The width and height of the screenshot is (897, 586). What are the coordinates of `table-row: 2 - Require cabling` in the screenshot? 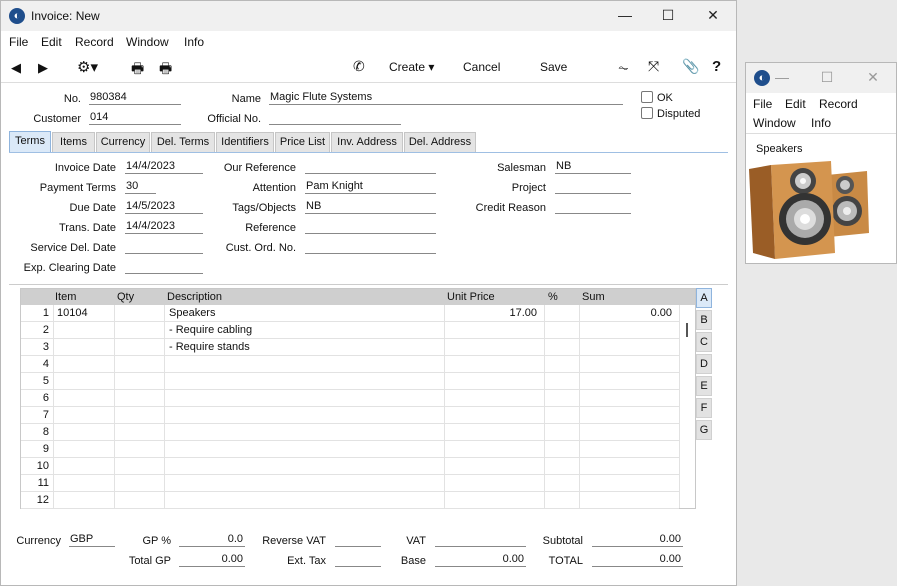 It's located at (350, 330).